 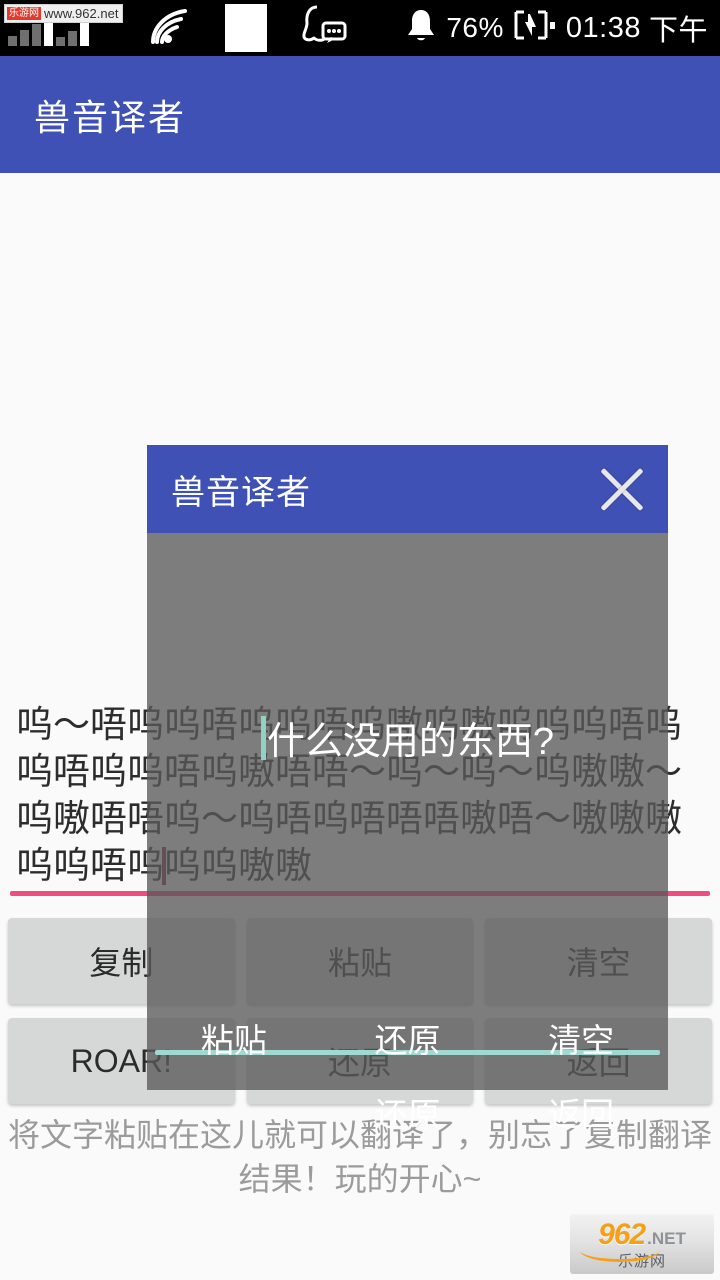 What do you see at coordinates (678, 31) in the screenshot?
I see `ampm-label: 下午` at bounding box center [678, 31].